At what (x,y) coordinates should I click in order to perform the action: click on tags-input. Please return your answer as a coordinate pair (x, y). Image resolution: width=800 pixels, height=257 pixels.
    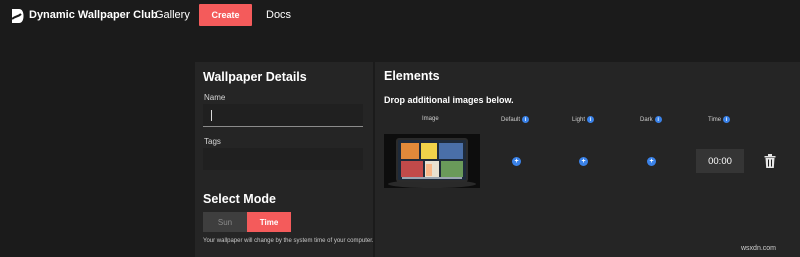
    Looking at the image, I should click on (283, 159).